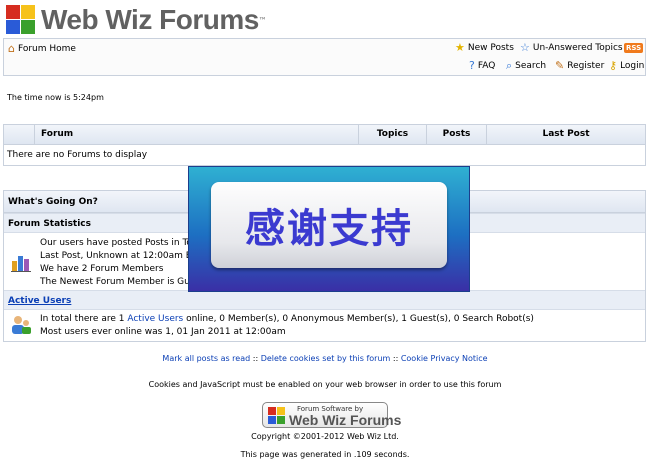 This screenshot has height=461, width=650. Describe the element at coordinates (39, 301) in the screenshot. I see `active-users-title-link: Active Users` at that location.